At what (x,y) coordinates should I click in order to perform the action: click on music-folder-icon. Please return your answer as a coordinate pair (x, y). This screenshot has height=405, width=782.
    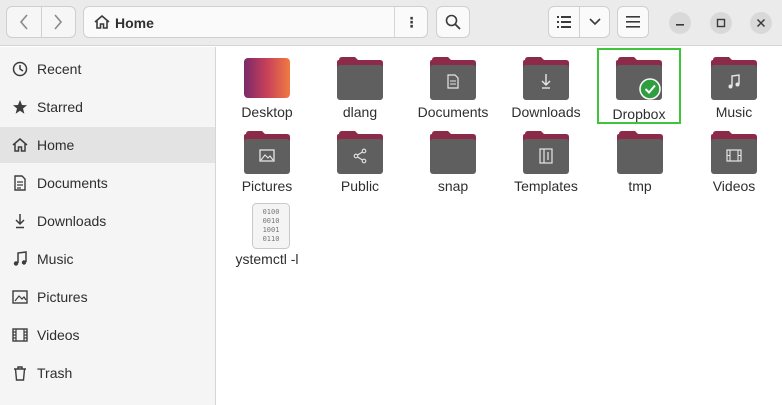
    Looking at the image, I should click on (734, 78).